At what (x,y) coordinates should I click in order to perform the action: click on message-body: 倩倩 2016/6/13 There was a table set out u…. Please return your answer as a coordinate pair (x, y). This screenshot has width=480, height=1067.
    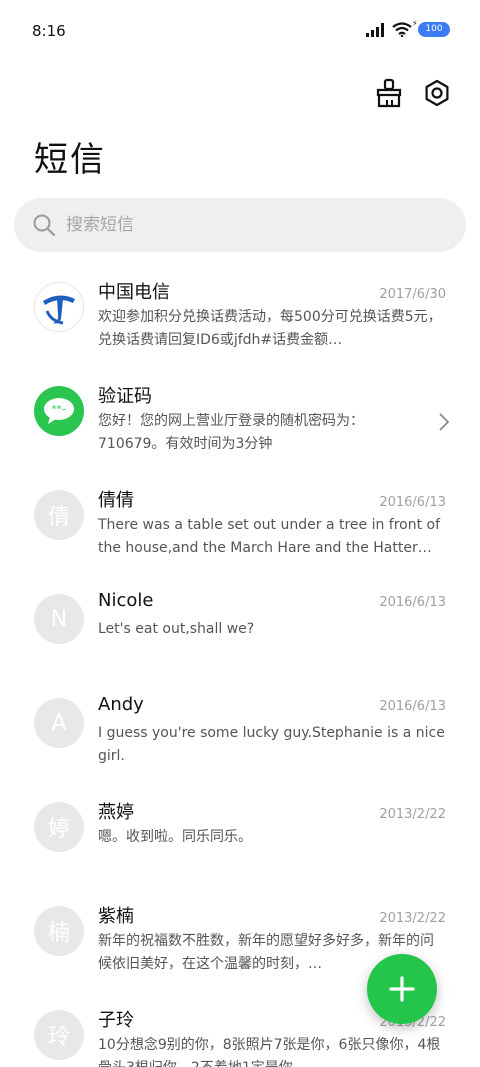
    Looking at the image, I should click on (272, 523).